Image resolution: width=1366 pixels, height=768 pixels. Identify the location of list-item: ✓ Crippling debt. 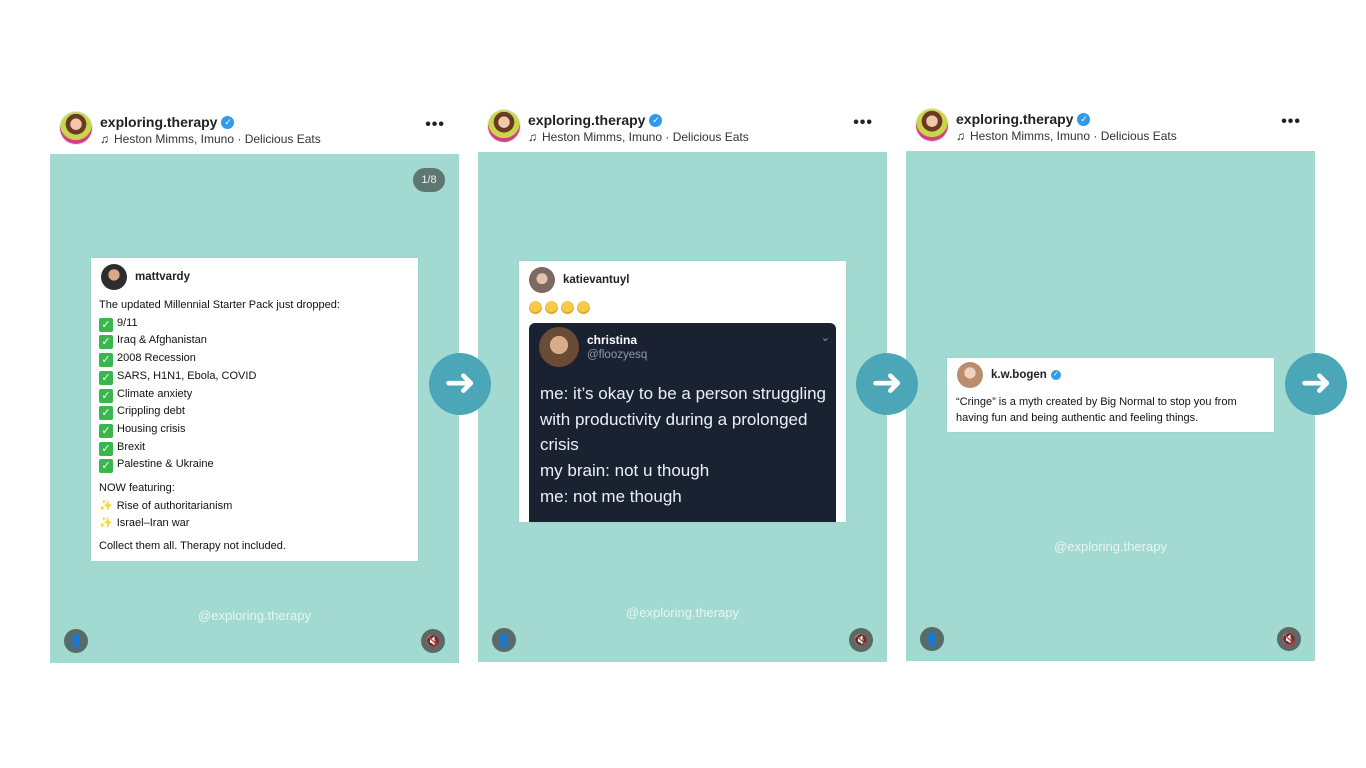
(254, 412).